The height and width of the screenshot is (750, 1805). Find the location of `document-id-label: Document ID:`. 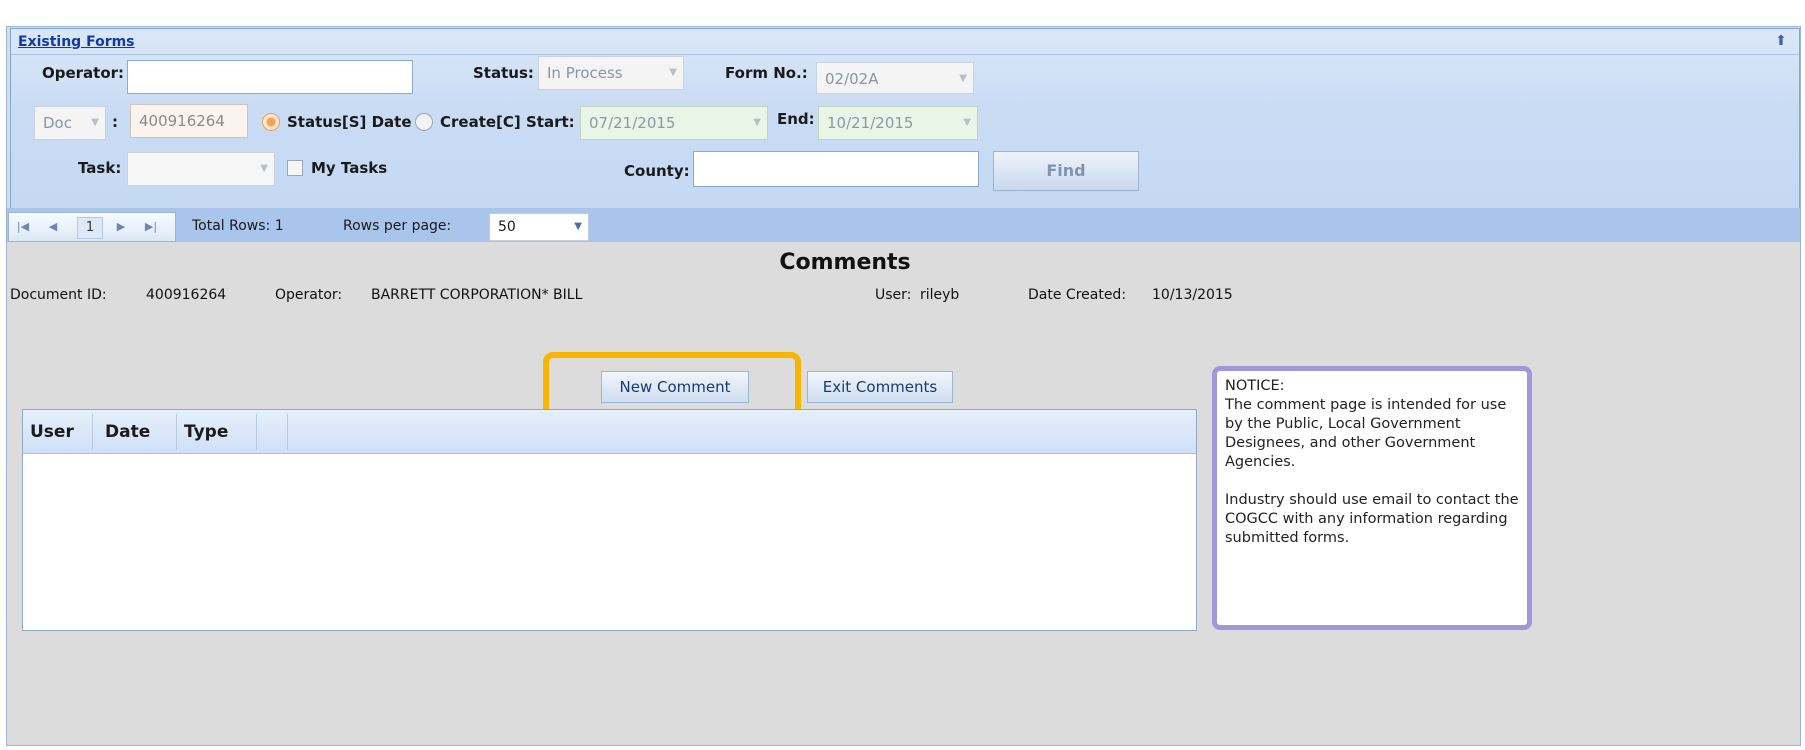

document-id-label: Document ID: is located at coordinates (58, 295).